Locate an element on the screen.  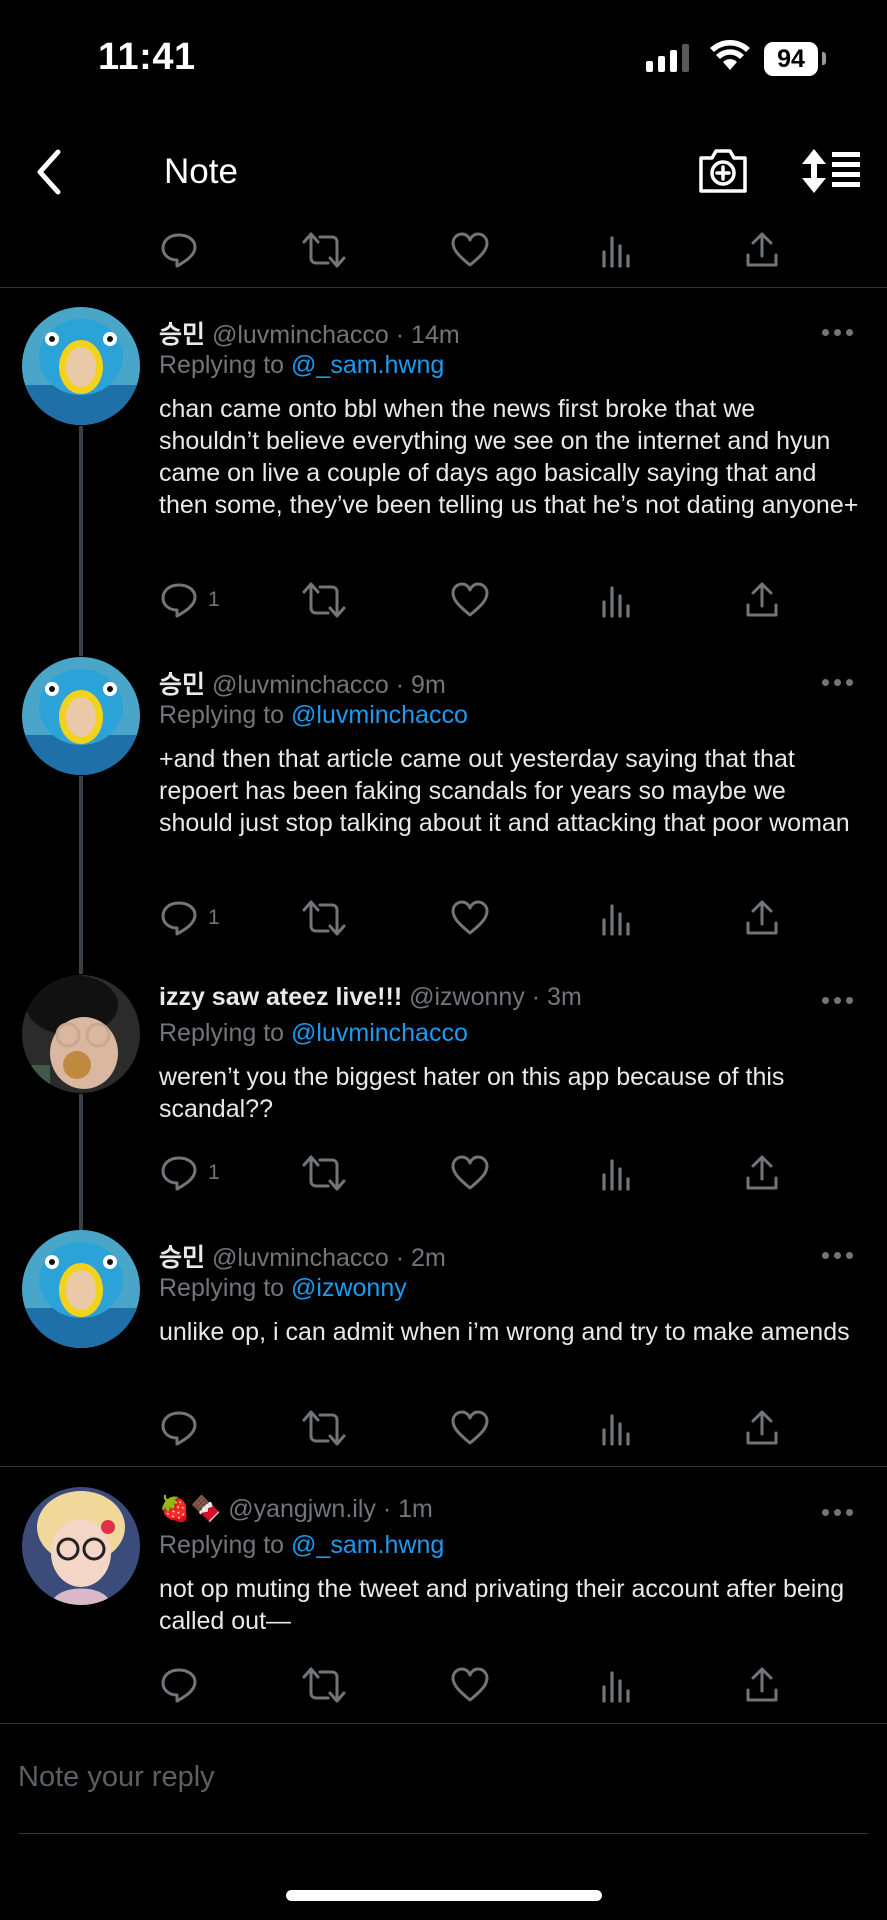
replying-to: Replying to @luvminchacco is located at coordinates (313, 1033).